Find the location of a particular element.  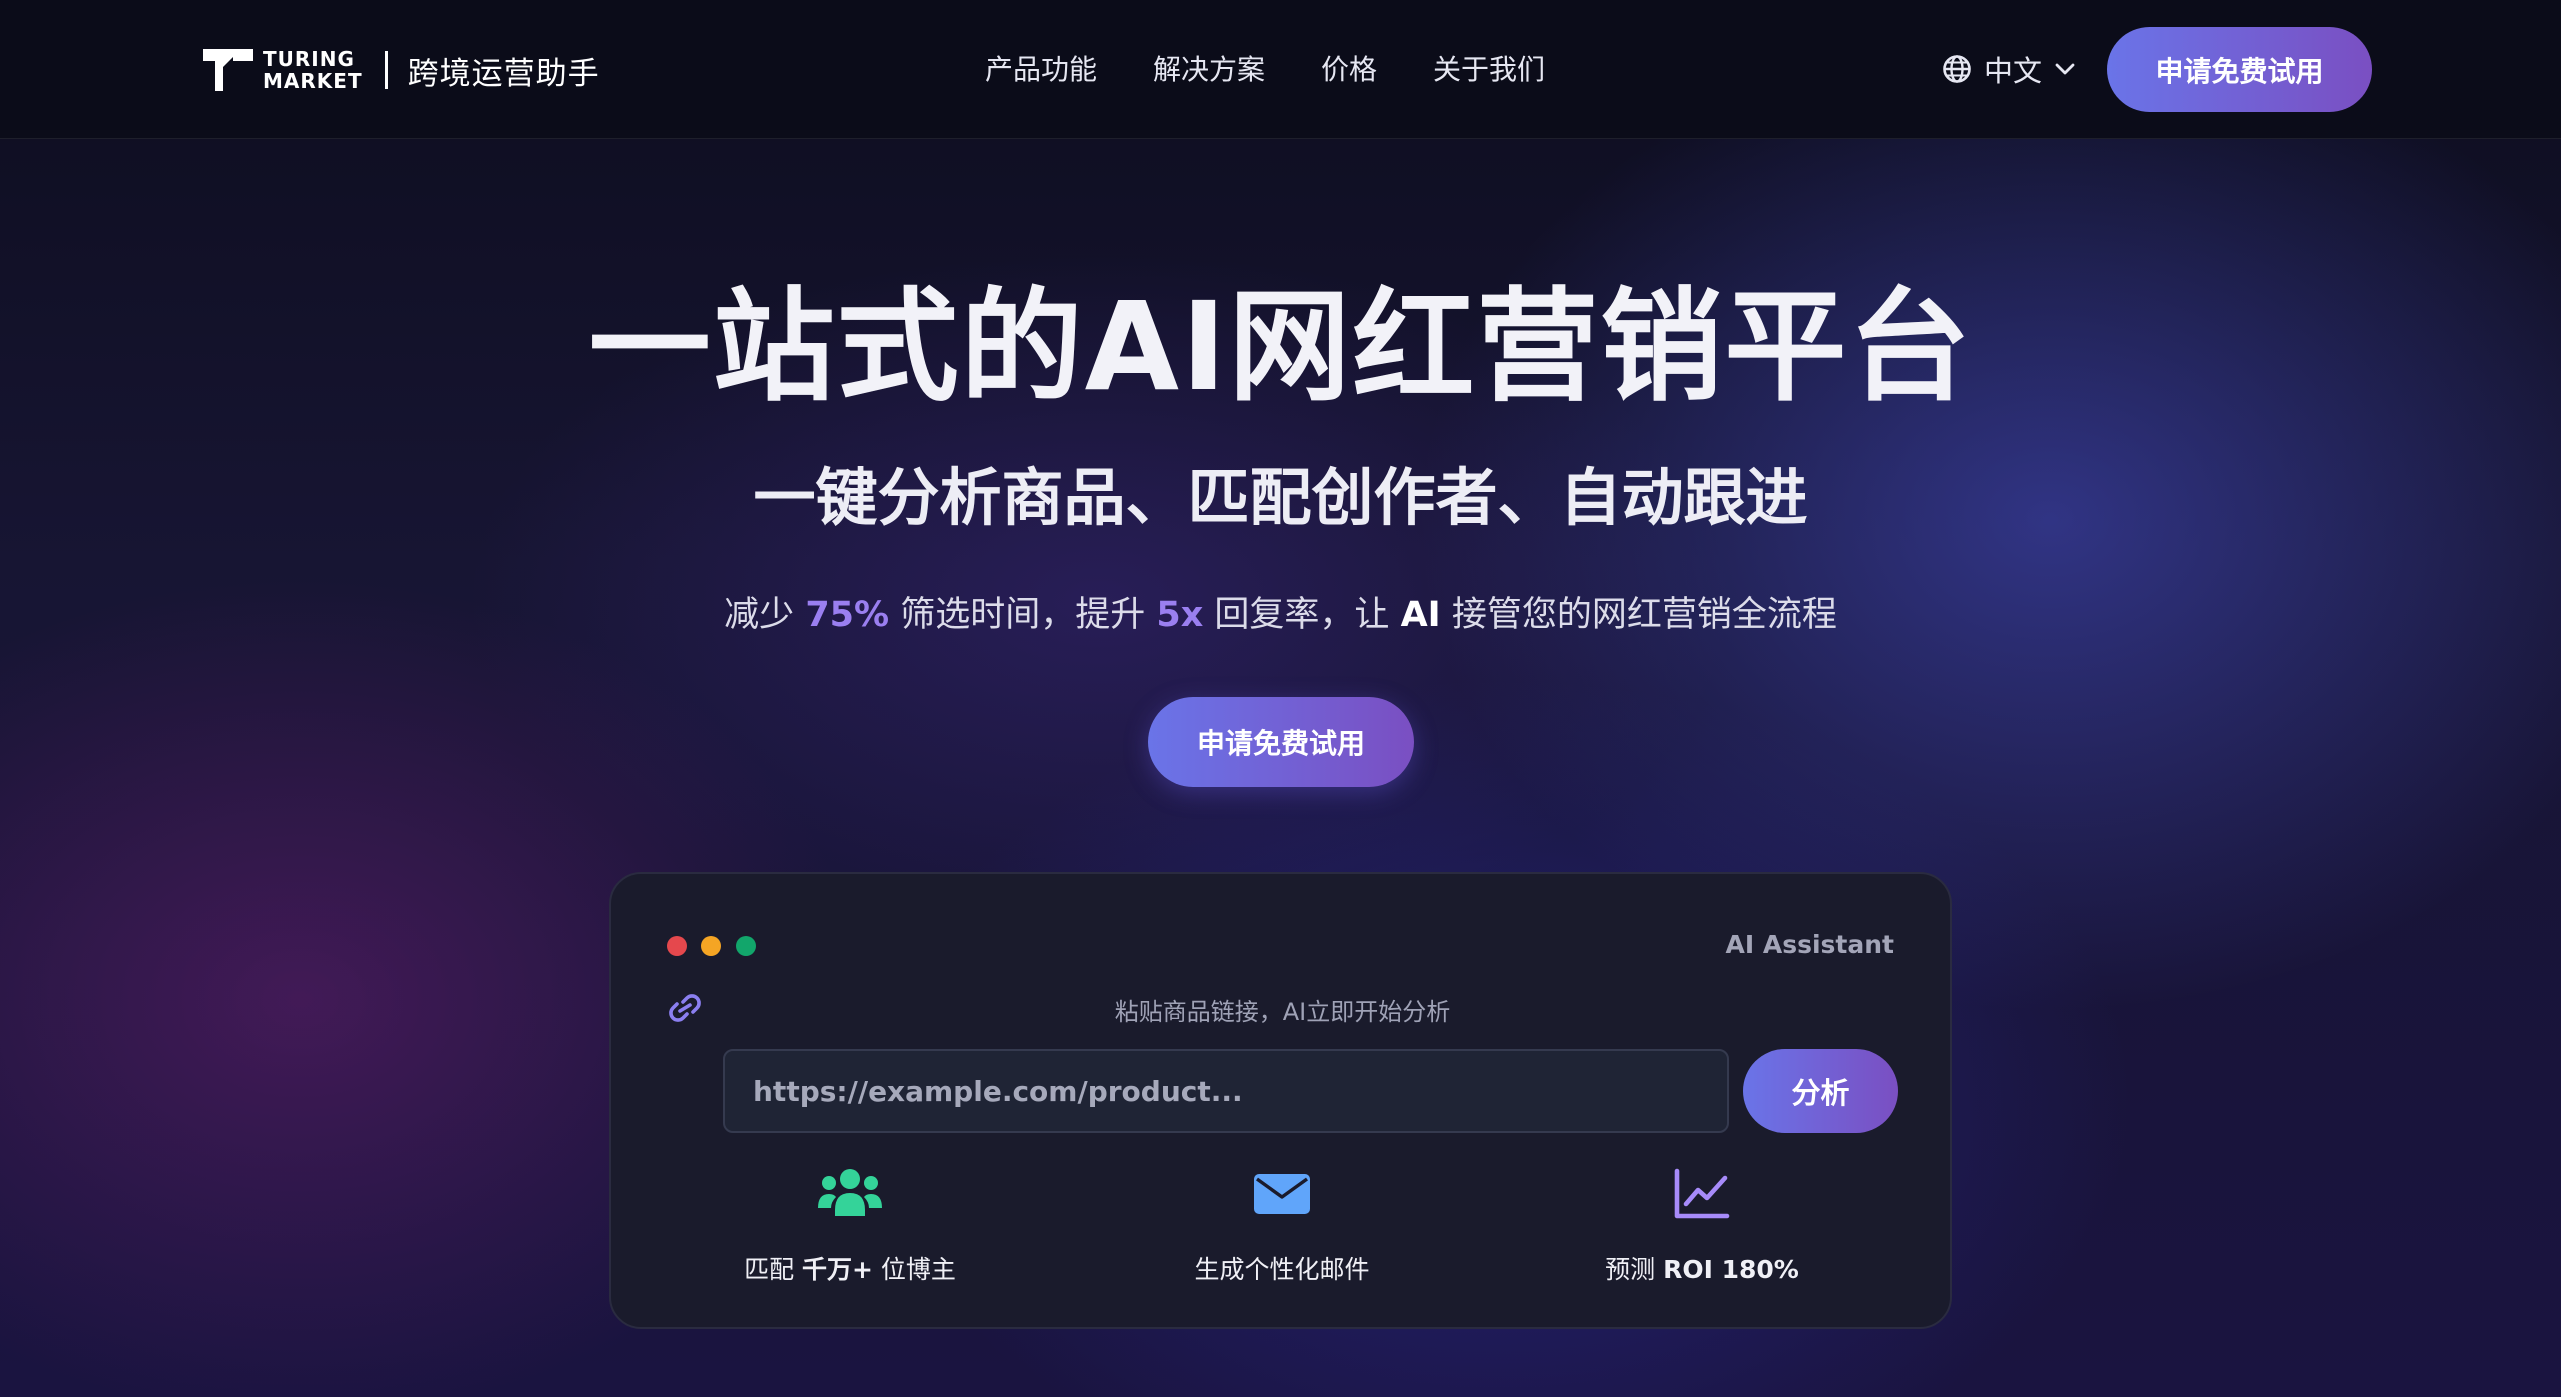

logo-divider is located at coordinates (386, 70).